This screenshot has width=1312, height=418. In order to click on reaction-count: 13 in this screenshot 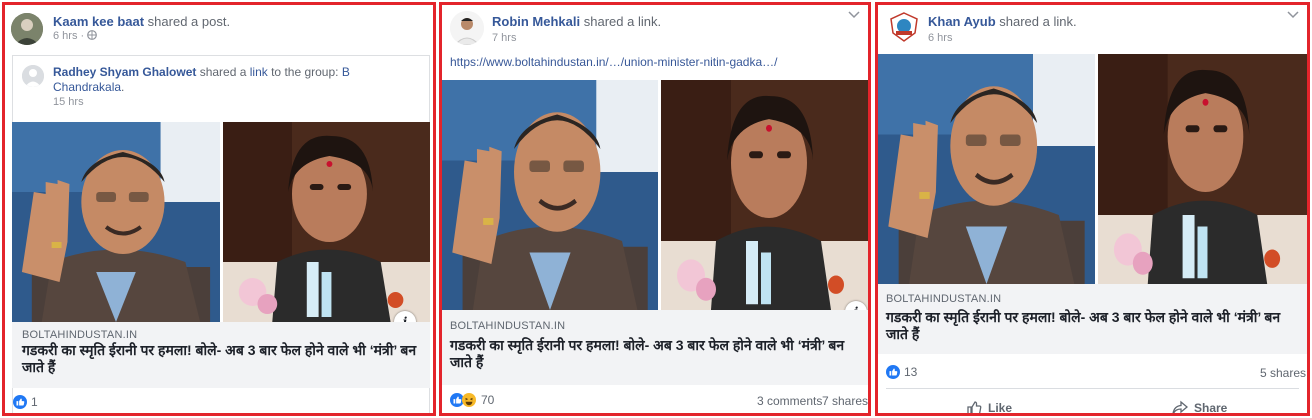, I will do `click(911, 372)`.